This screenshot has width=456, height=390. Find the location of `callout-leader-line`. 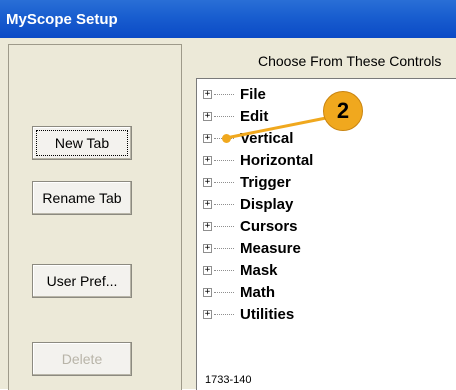

callout-leader-line is located at coordinates (276, 128).